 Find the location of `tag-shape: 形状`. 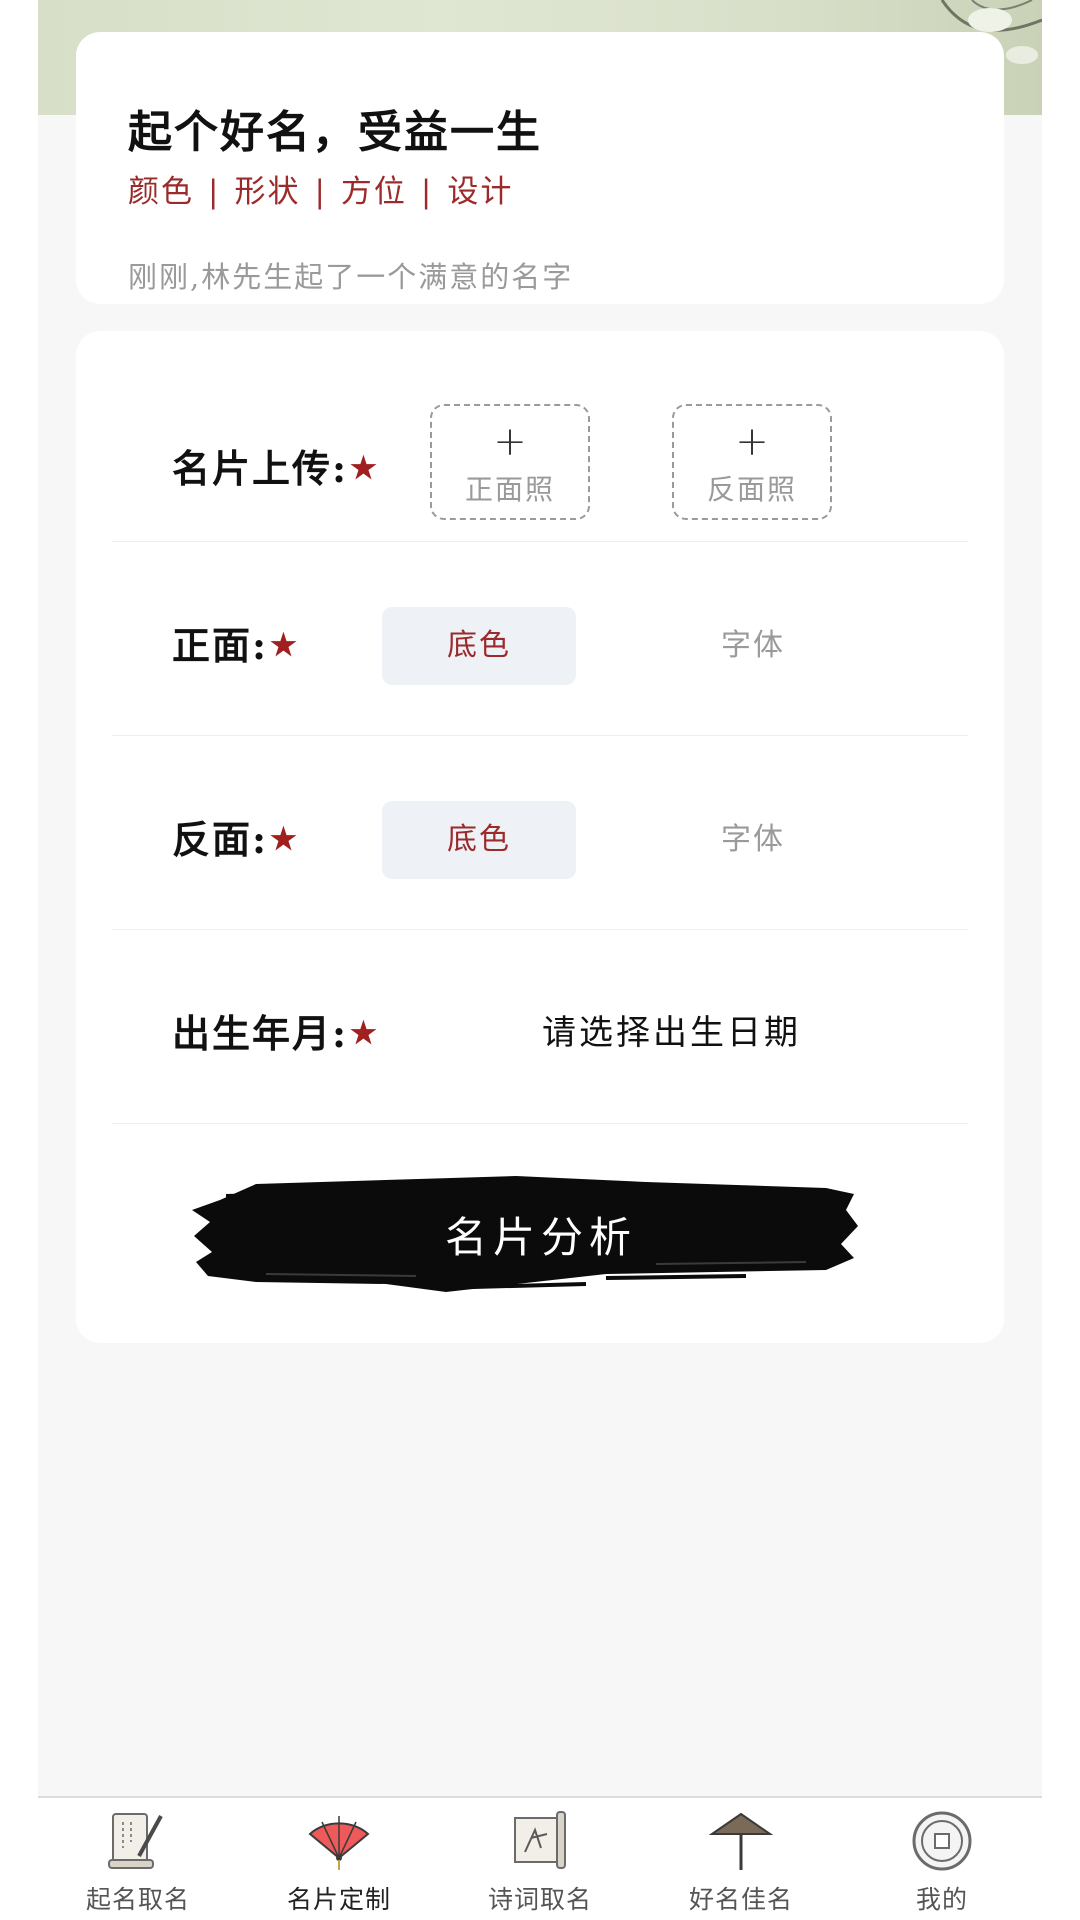

tag-shape: 形状 is located at coordinates (267, 192).